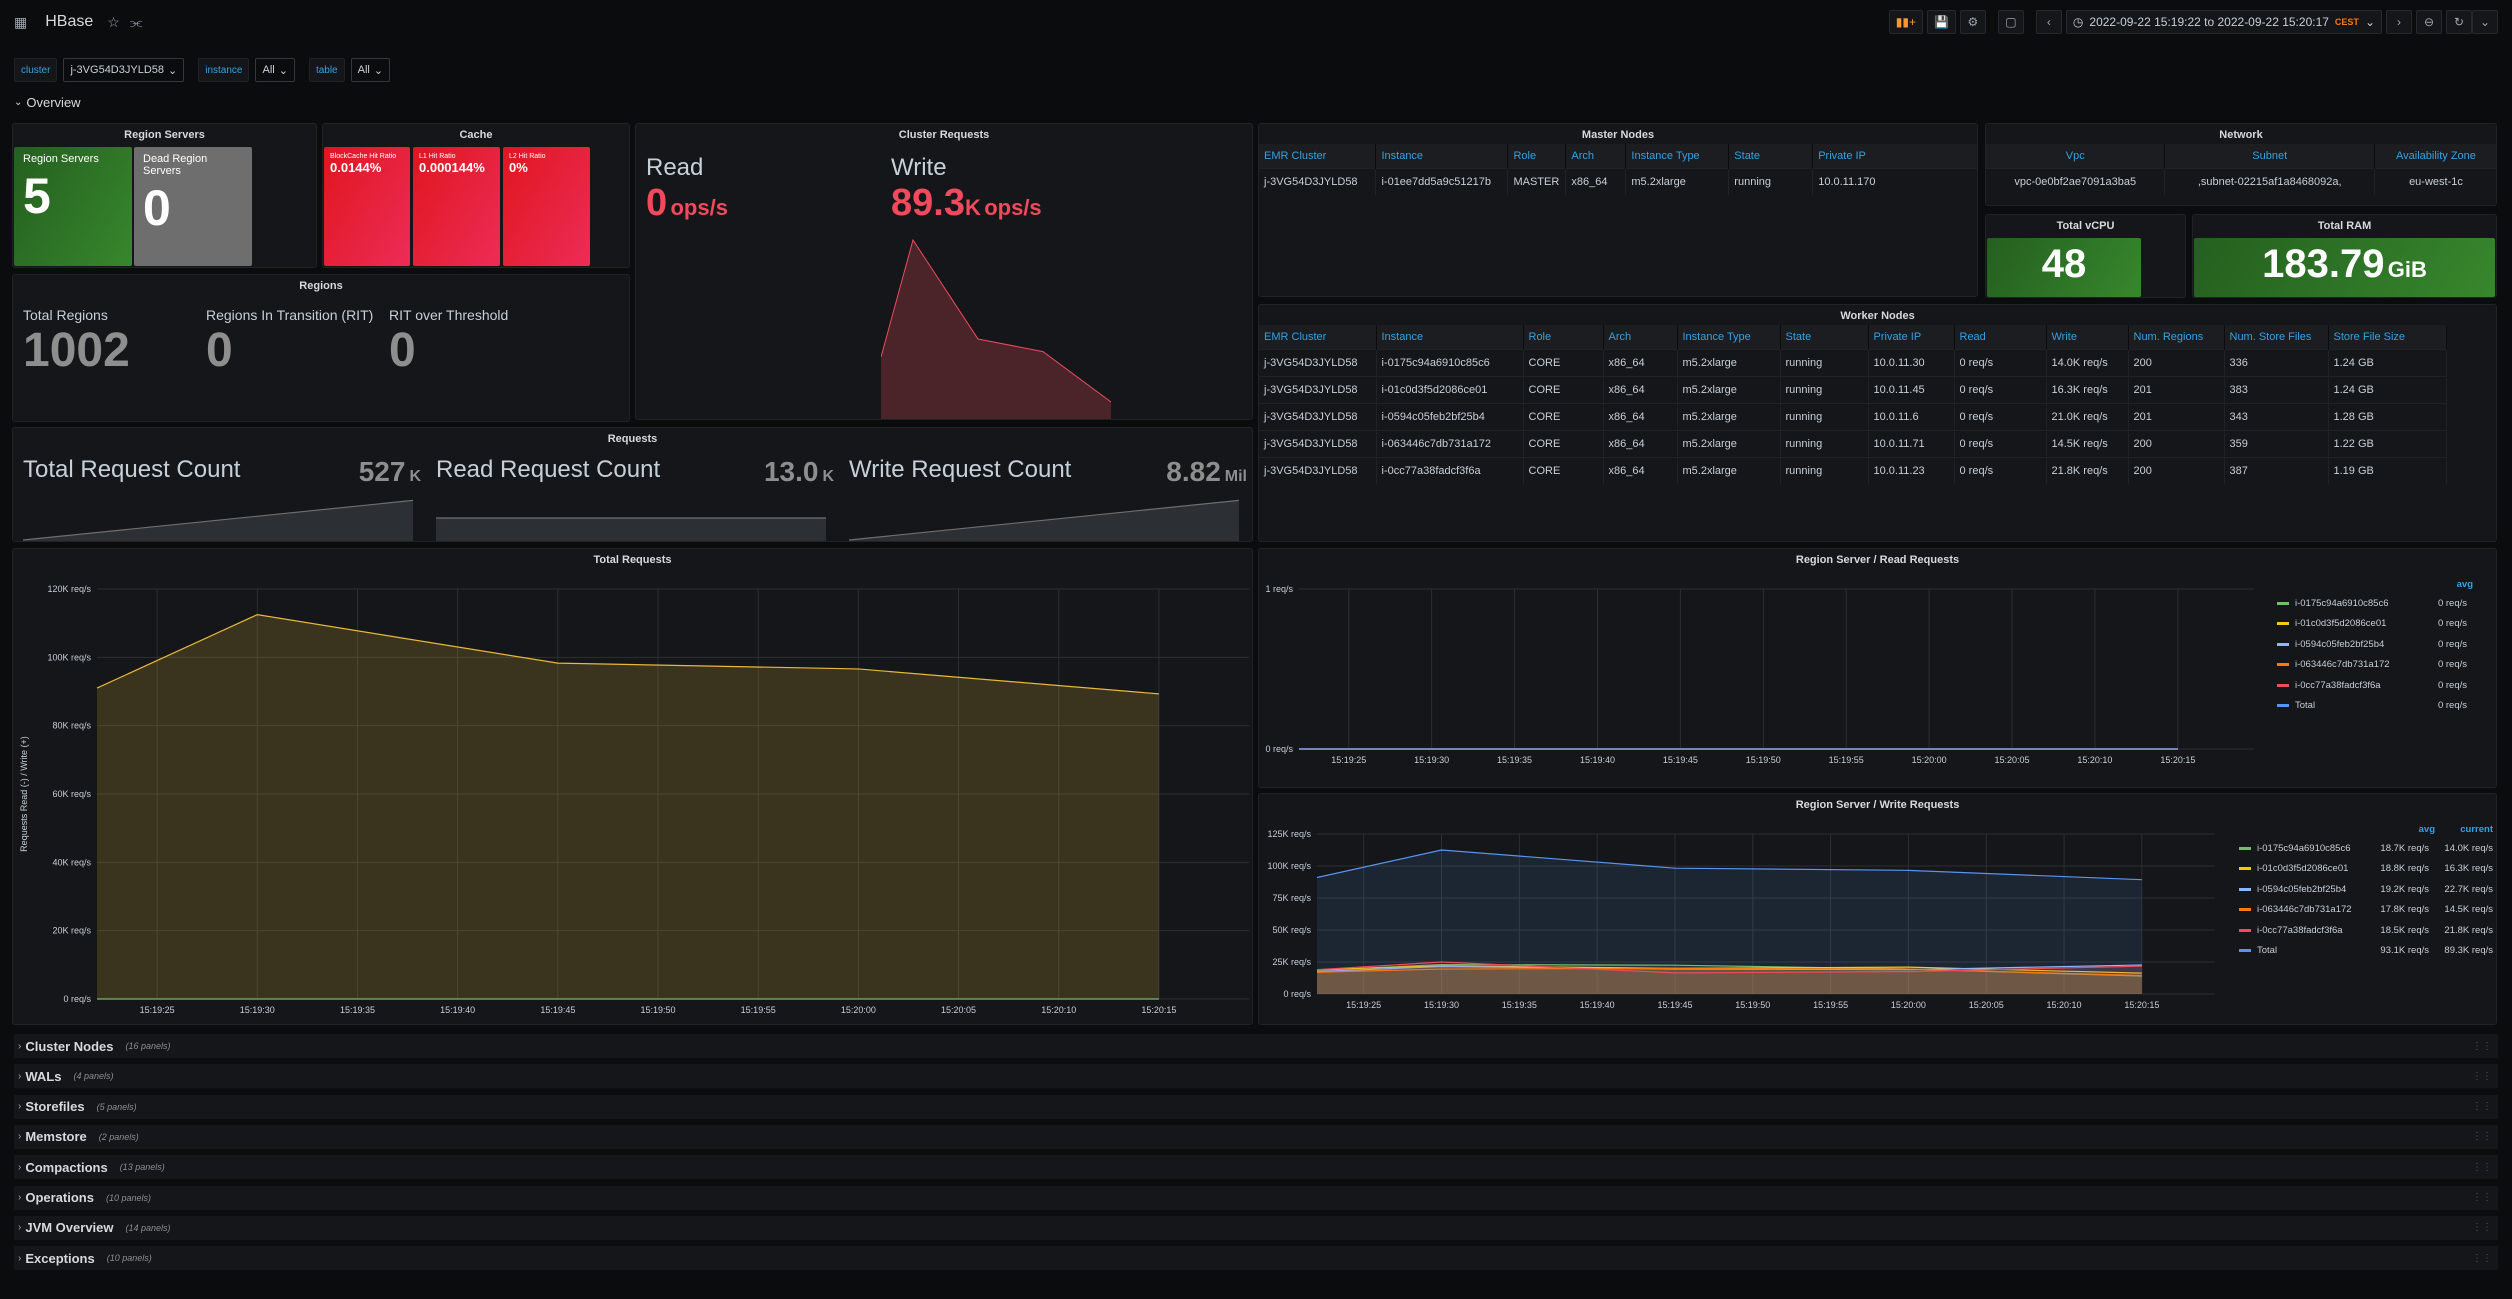  What do you see at coordinates (476, 135) in the screenshot?
I see `panel-title: Cache` at bounding box center [476, 135].